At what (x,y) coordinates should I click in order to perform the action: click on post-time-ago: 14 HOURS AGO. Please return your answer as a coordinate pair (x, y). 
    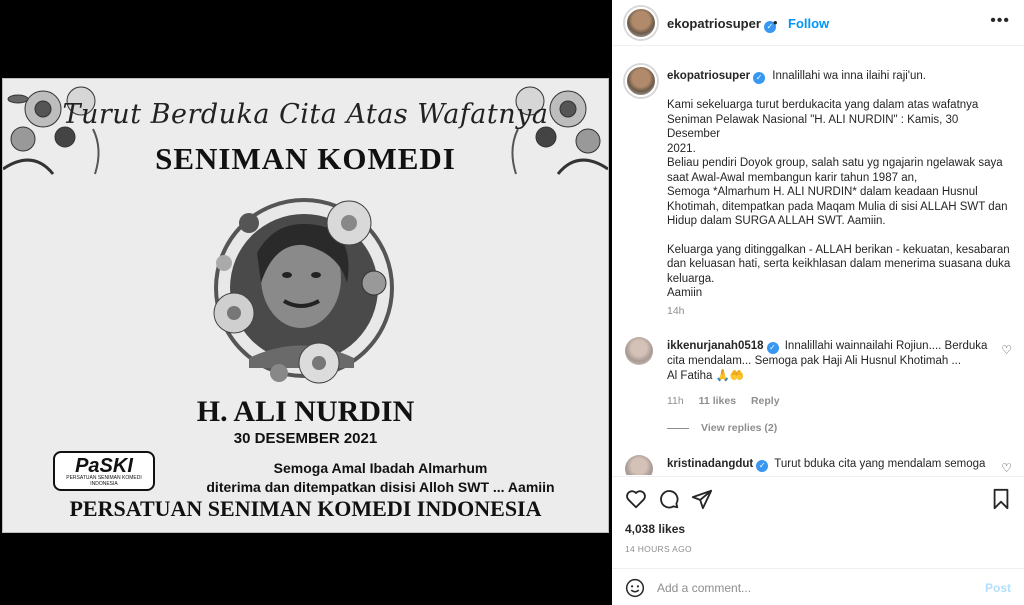
    Looking at the image, I should click on (658, 549).